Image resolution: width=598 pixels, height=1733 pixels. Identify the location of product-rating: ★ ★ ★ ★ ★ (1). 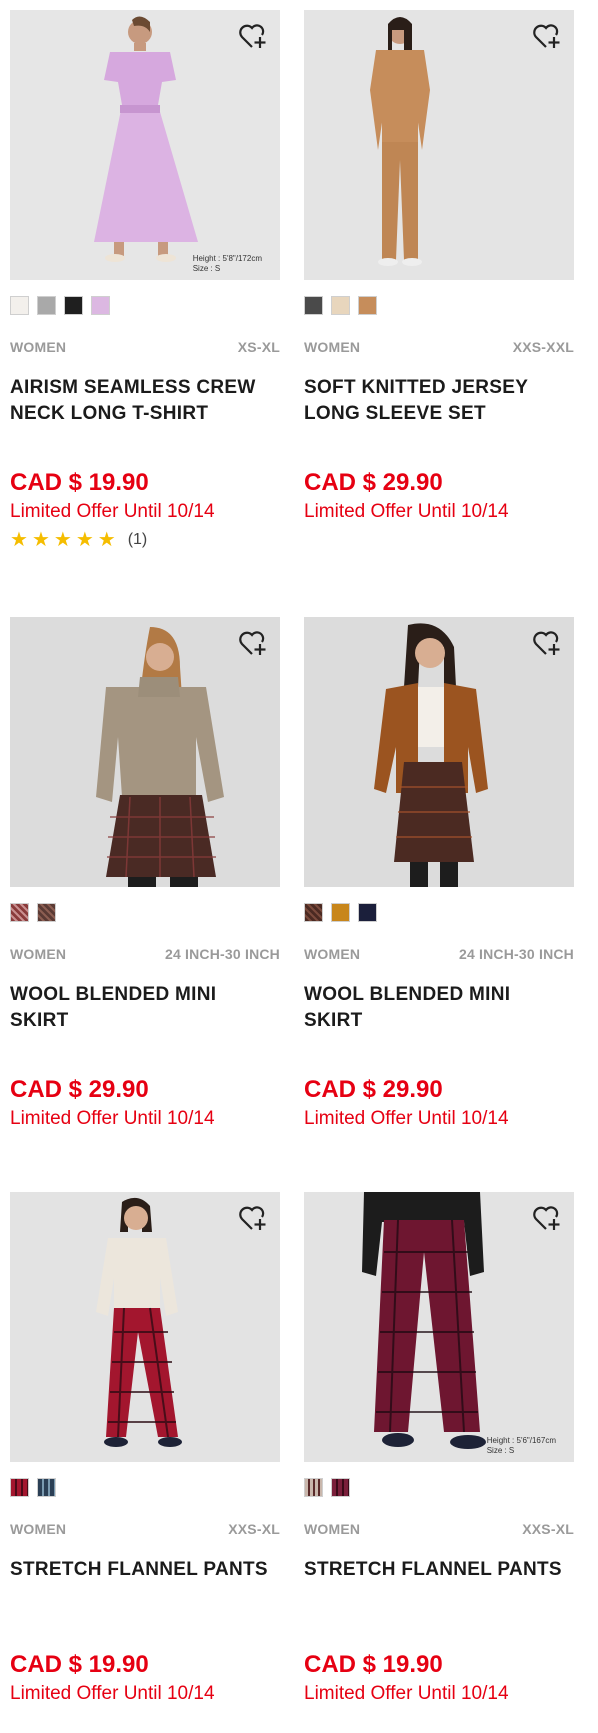
(145, 540).